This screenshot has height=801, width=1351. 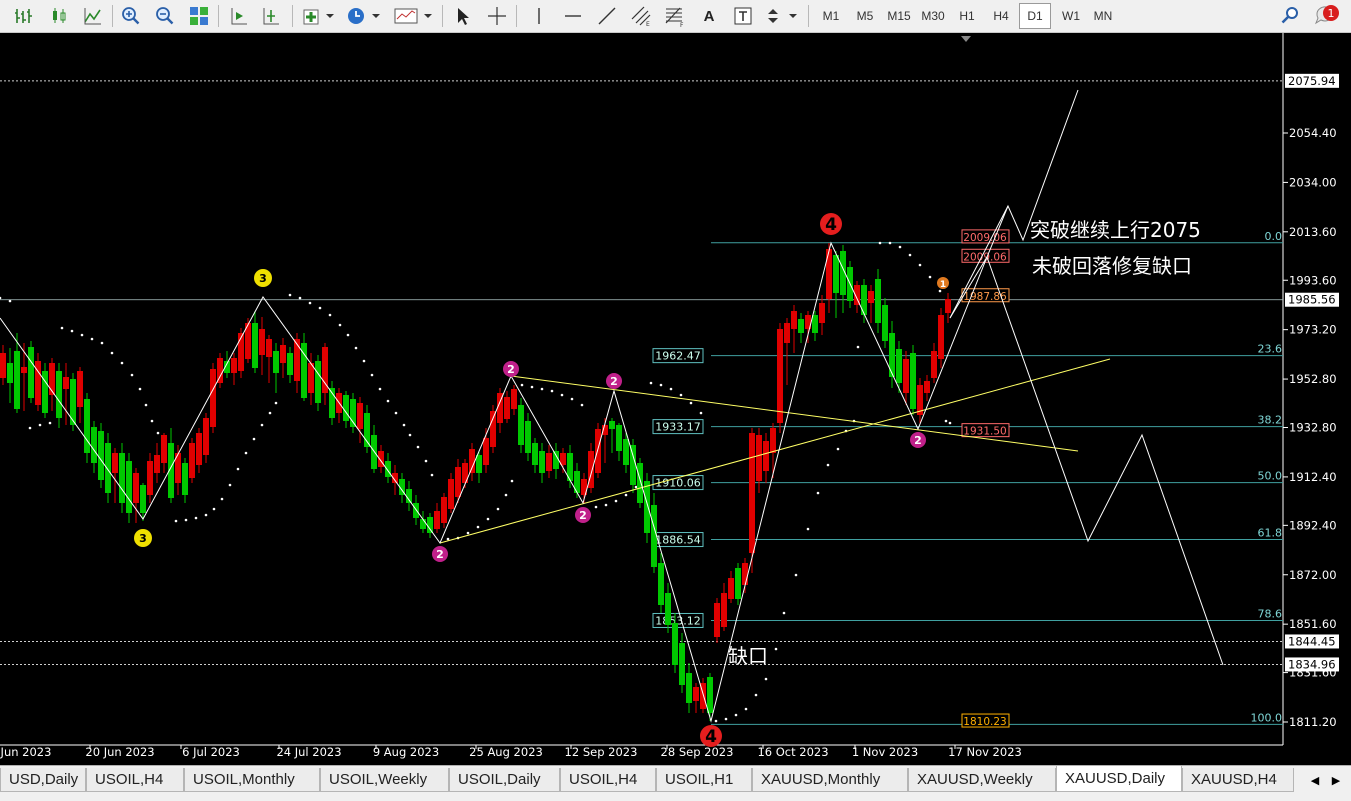 What do you see at coordinates (743, 16) in the screenshot?
I see `text-label-icon` at bounding box center [743, 16].